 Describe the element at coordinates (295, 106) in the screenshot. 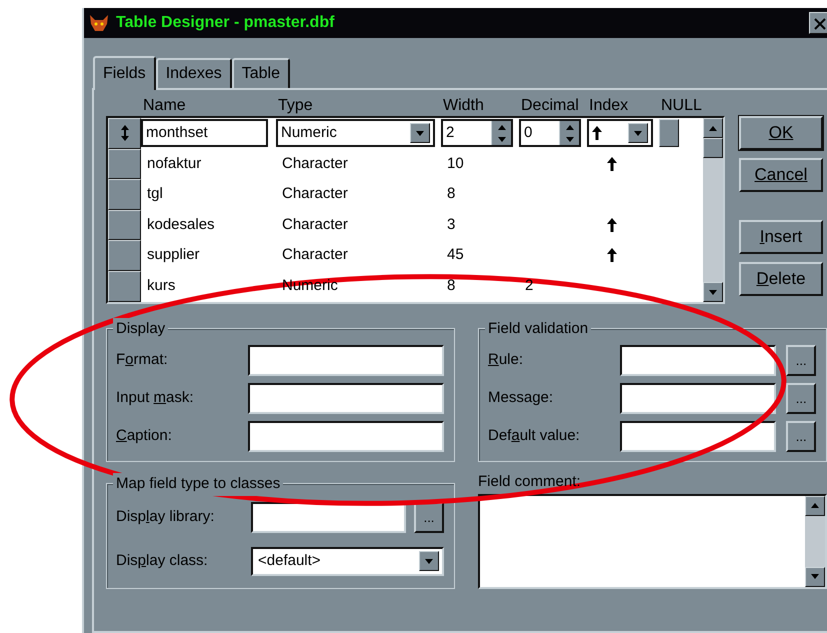

I see `column-header: Type` at that location.